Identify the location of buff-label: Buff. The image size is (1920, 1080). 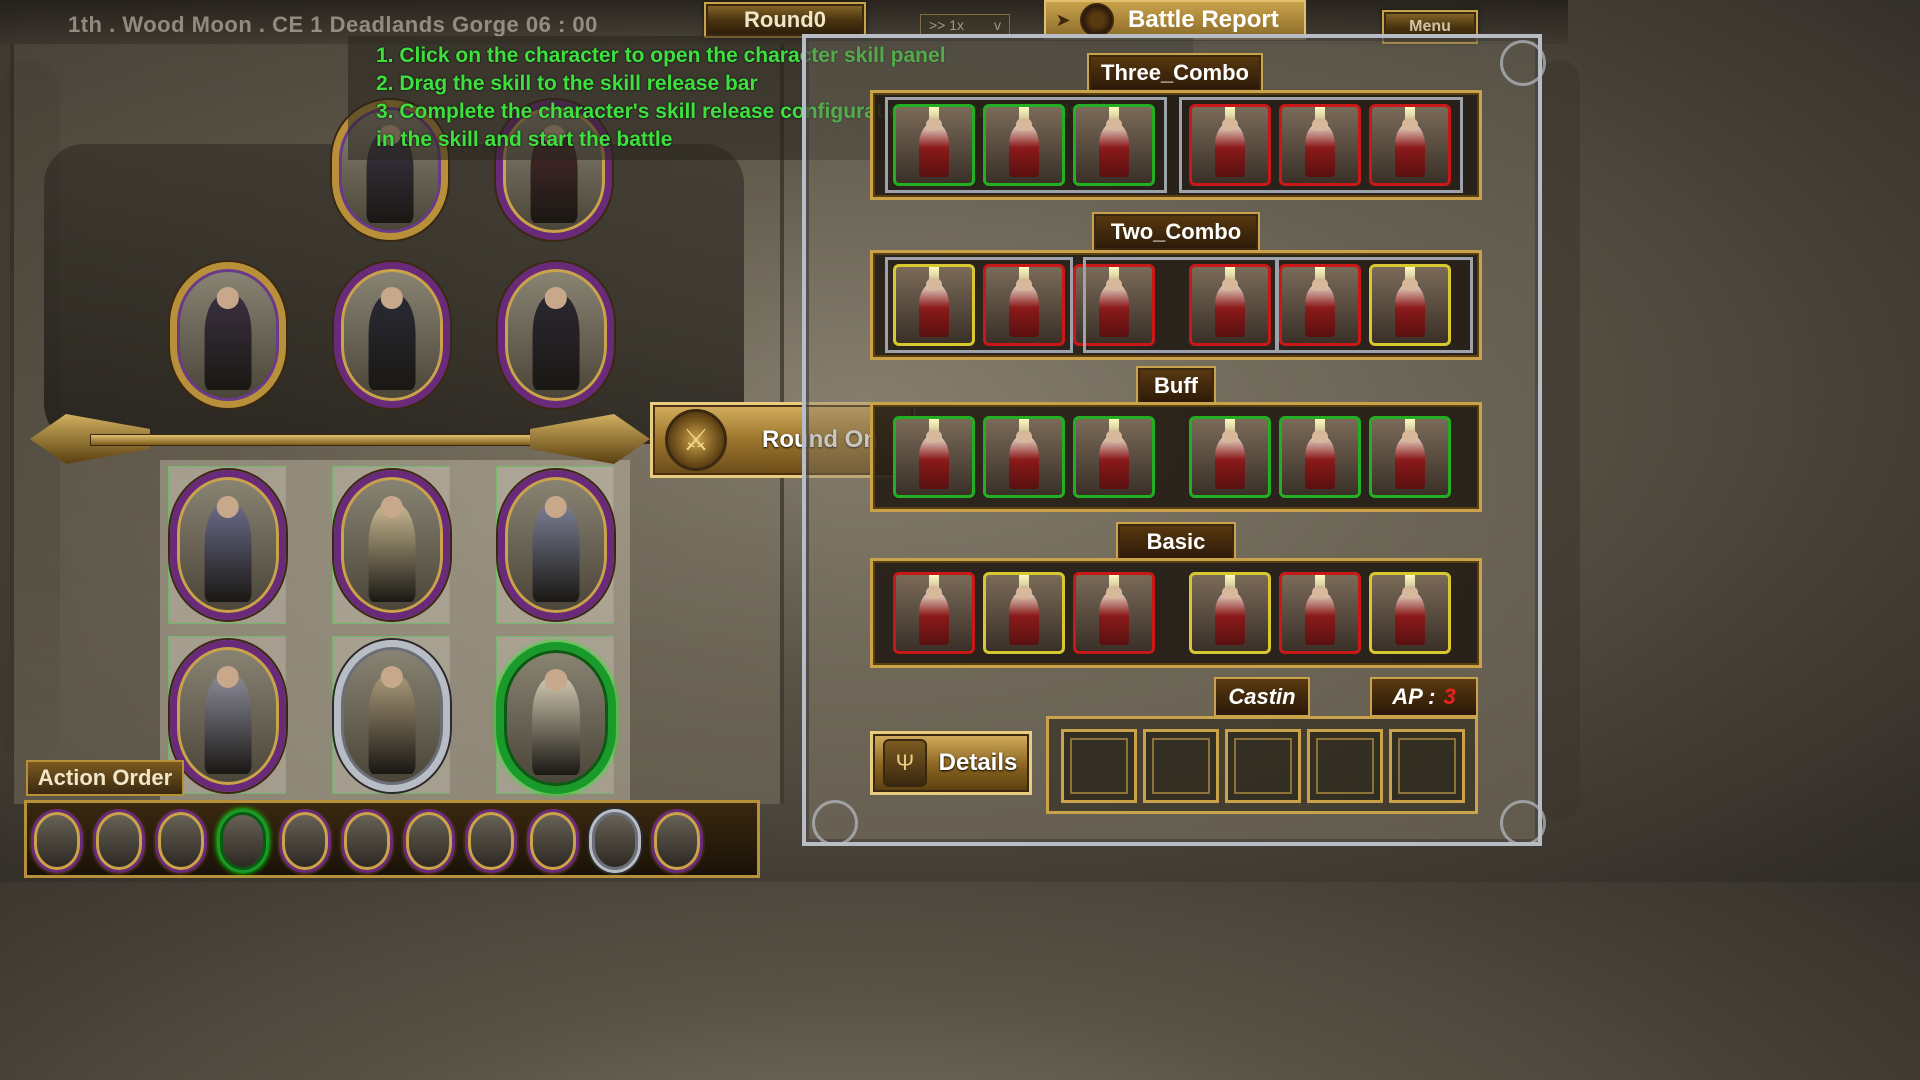
(1176, 386).